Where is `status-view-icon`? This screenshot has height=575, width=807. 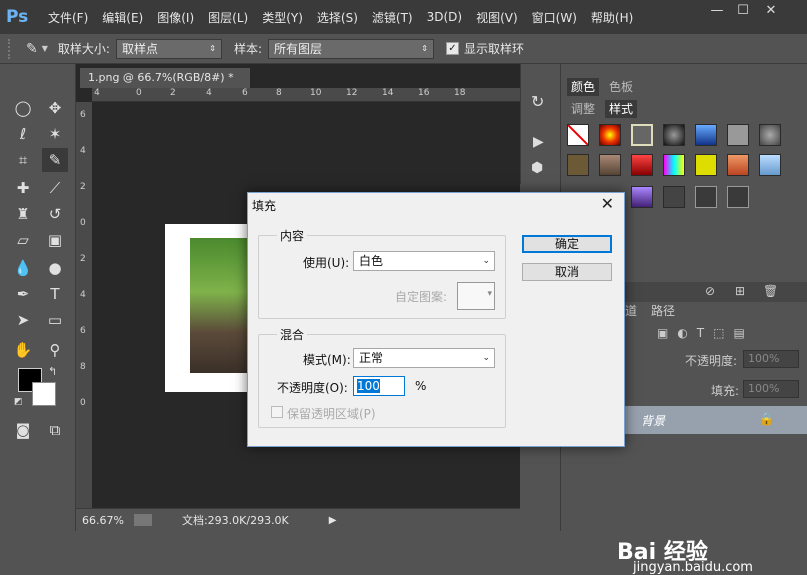 status-view-icon is located at coordinates (142, 520).